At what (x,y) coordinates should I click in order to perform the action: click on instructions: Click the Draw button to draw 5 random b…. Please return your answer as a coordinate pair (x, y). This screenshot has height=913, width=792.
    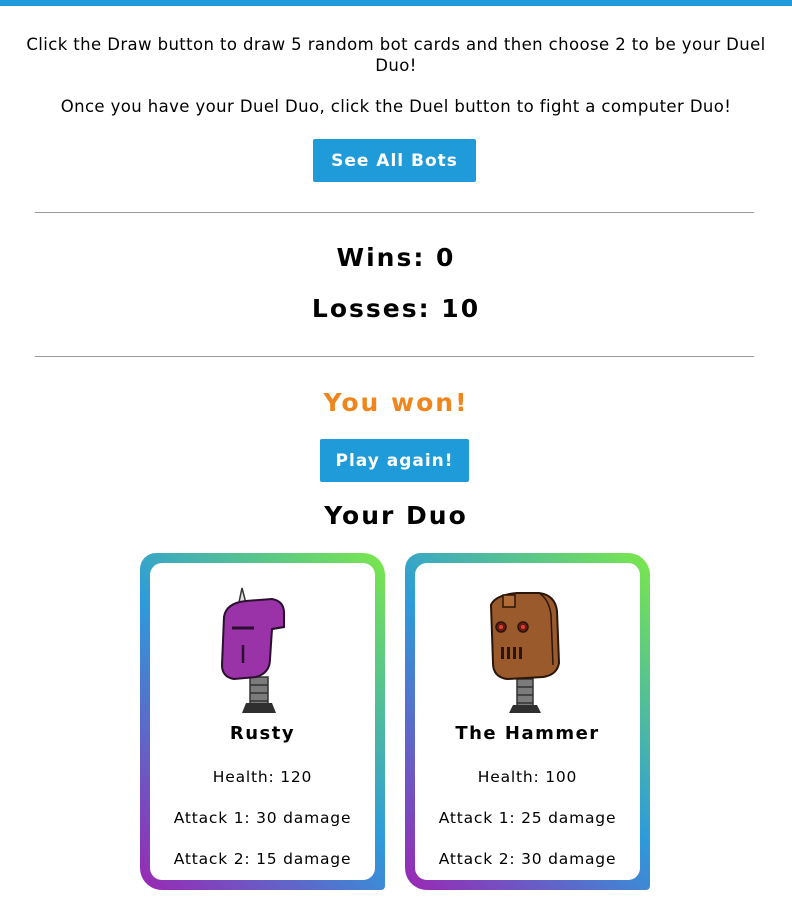
    Looking at the image, I should click on (396, 75).